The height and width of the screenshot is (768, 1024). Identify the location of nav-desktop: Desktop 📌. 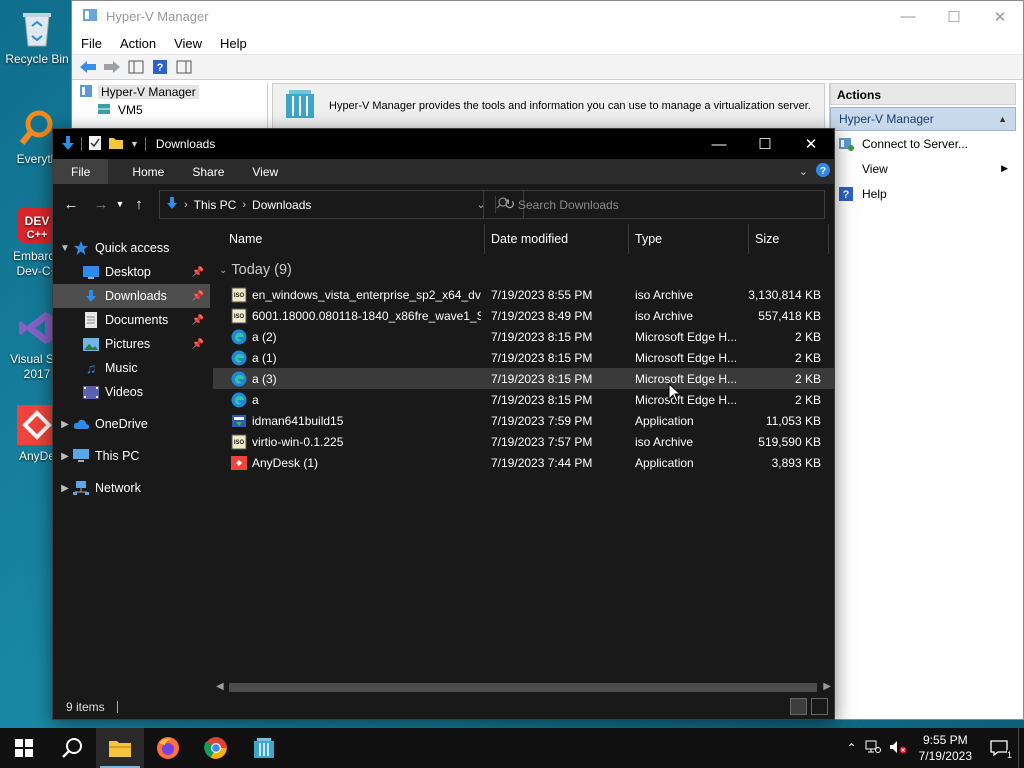
(131, 272).